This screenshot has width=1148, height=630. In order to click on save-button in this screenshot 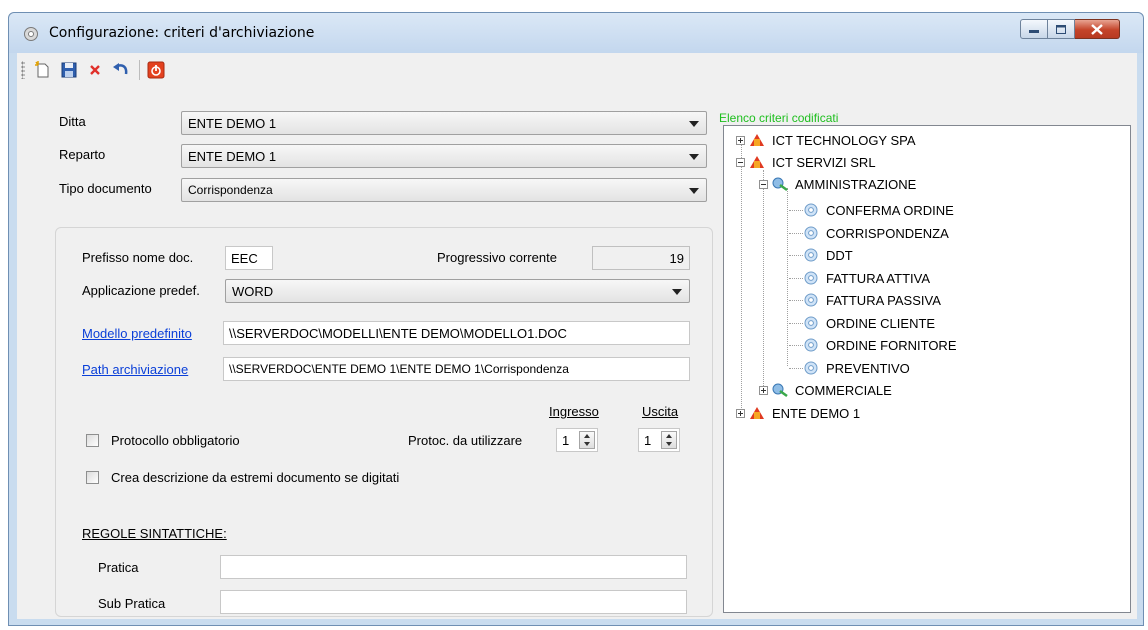, I will do `click(69, 70)`.